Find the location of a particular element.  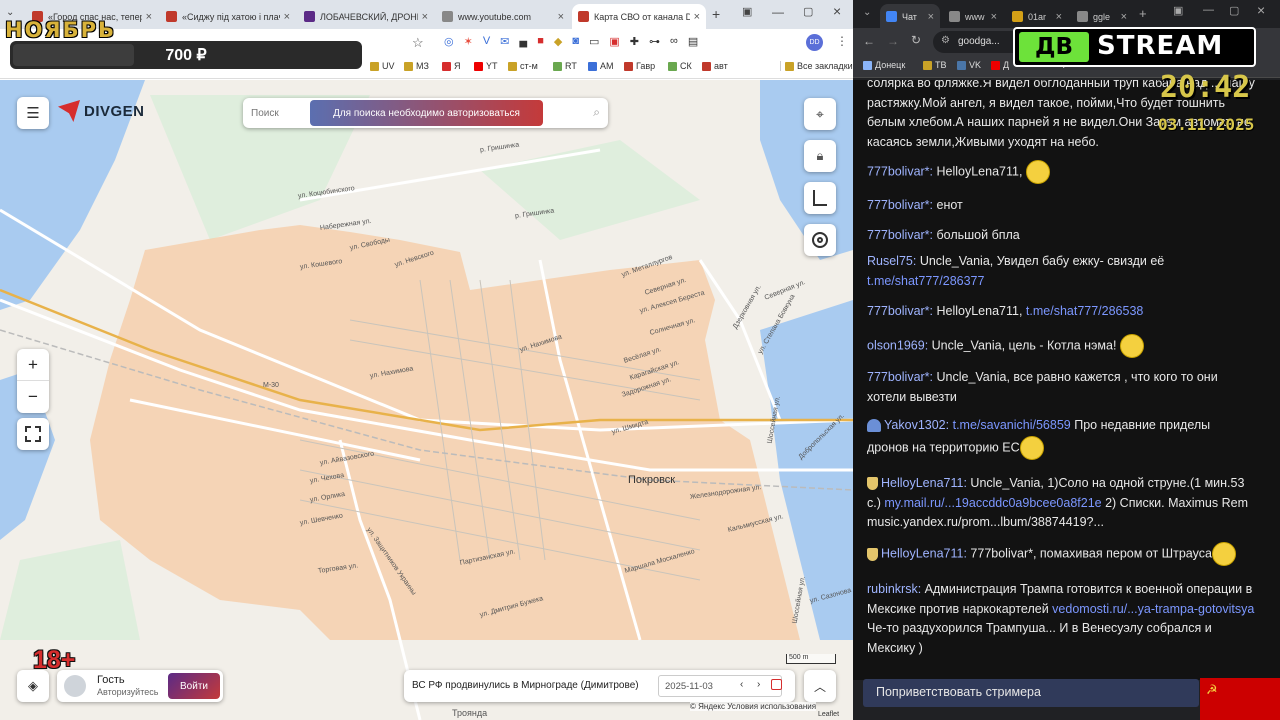

zoom-in-button: + is located at coordinates (33, 365).